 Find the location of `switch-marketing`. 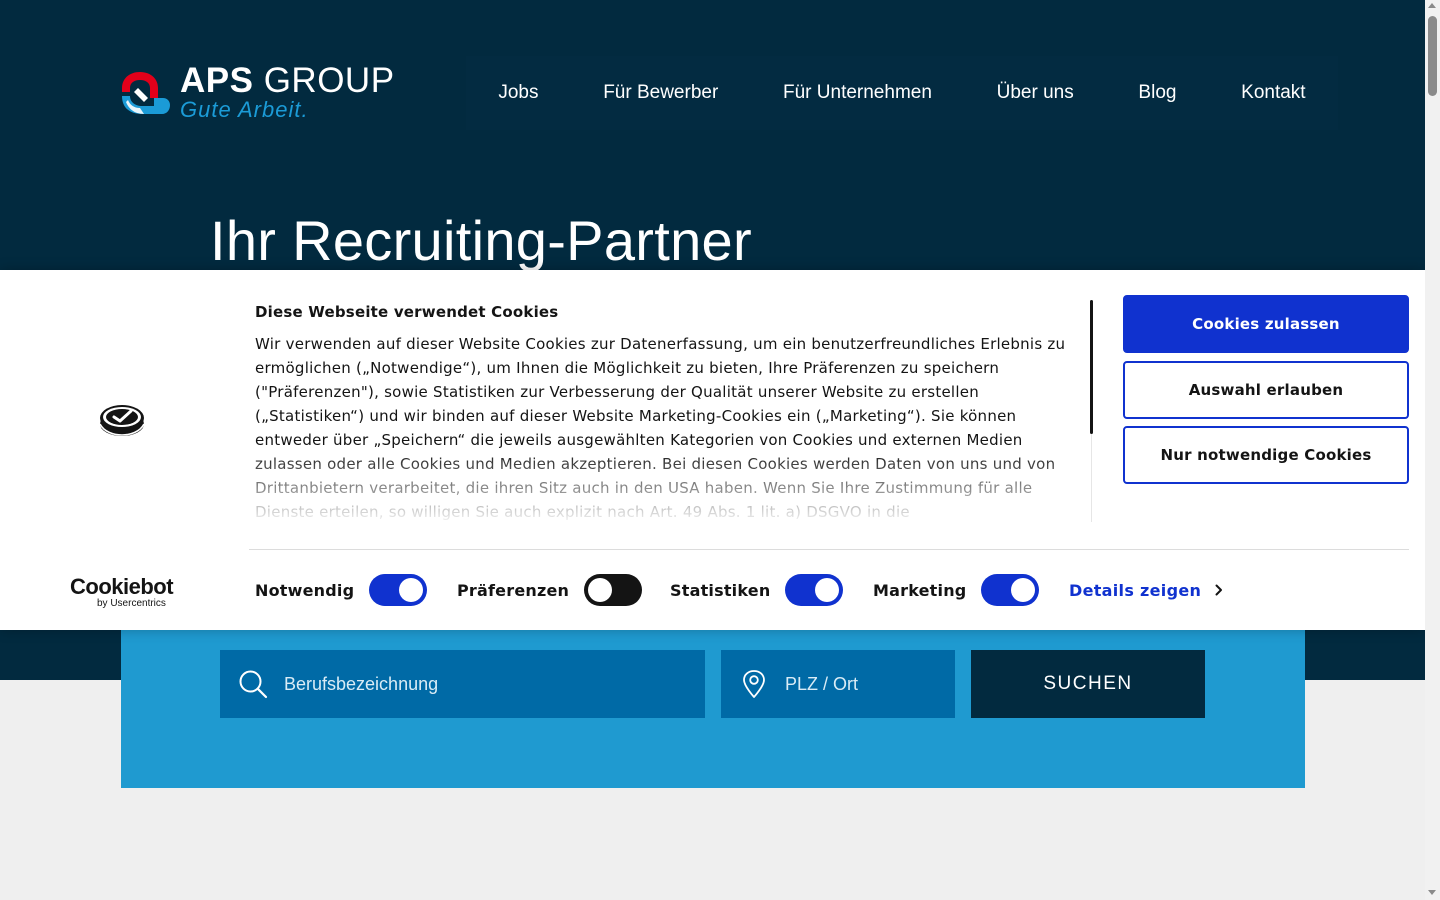

switch-marketing is located at coordinates (1010, 590).